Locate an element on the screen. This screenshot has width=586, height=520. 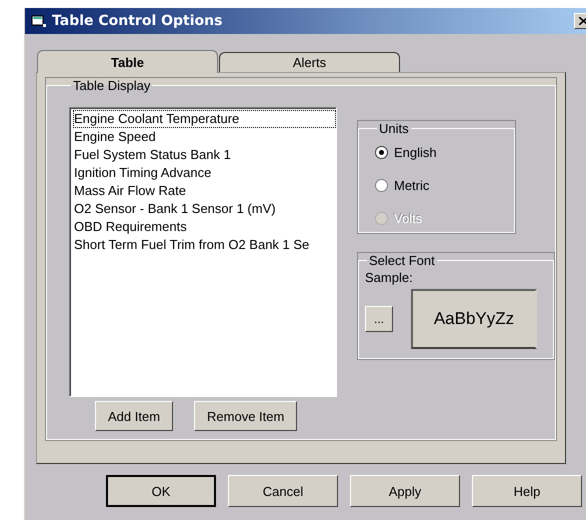
radio-label: English is located at coordinates (415, 152).